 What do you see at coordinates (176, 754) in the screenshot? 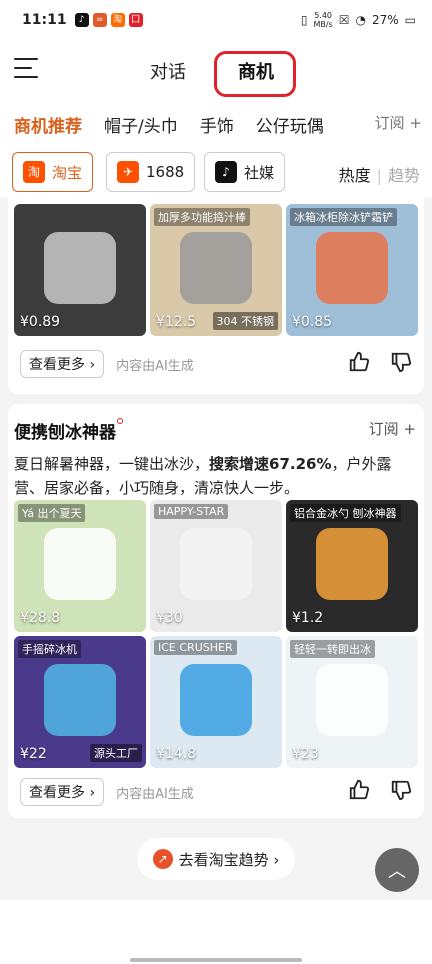
I see `product-price: ¥14.8` at bounding box center [176, 754].